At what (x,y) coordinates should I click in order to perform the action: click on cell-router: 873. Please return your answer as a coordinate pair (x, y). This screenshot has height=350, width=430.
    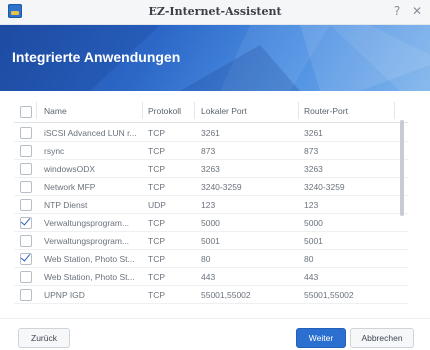
    Looking at the image, I should click on (311, 151).